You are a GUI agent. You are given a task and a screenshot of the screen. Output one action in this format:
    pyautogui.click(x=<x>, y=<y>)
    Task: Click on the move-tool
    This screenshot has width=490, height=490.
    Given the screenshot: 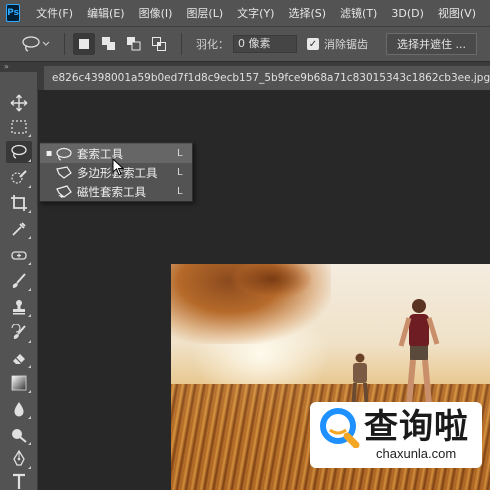 What is the action you would take?
    pyautogui.click(x=19, y=103)
    